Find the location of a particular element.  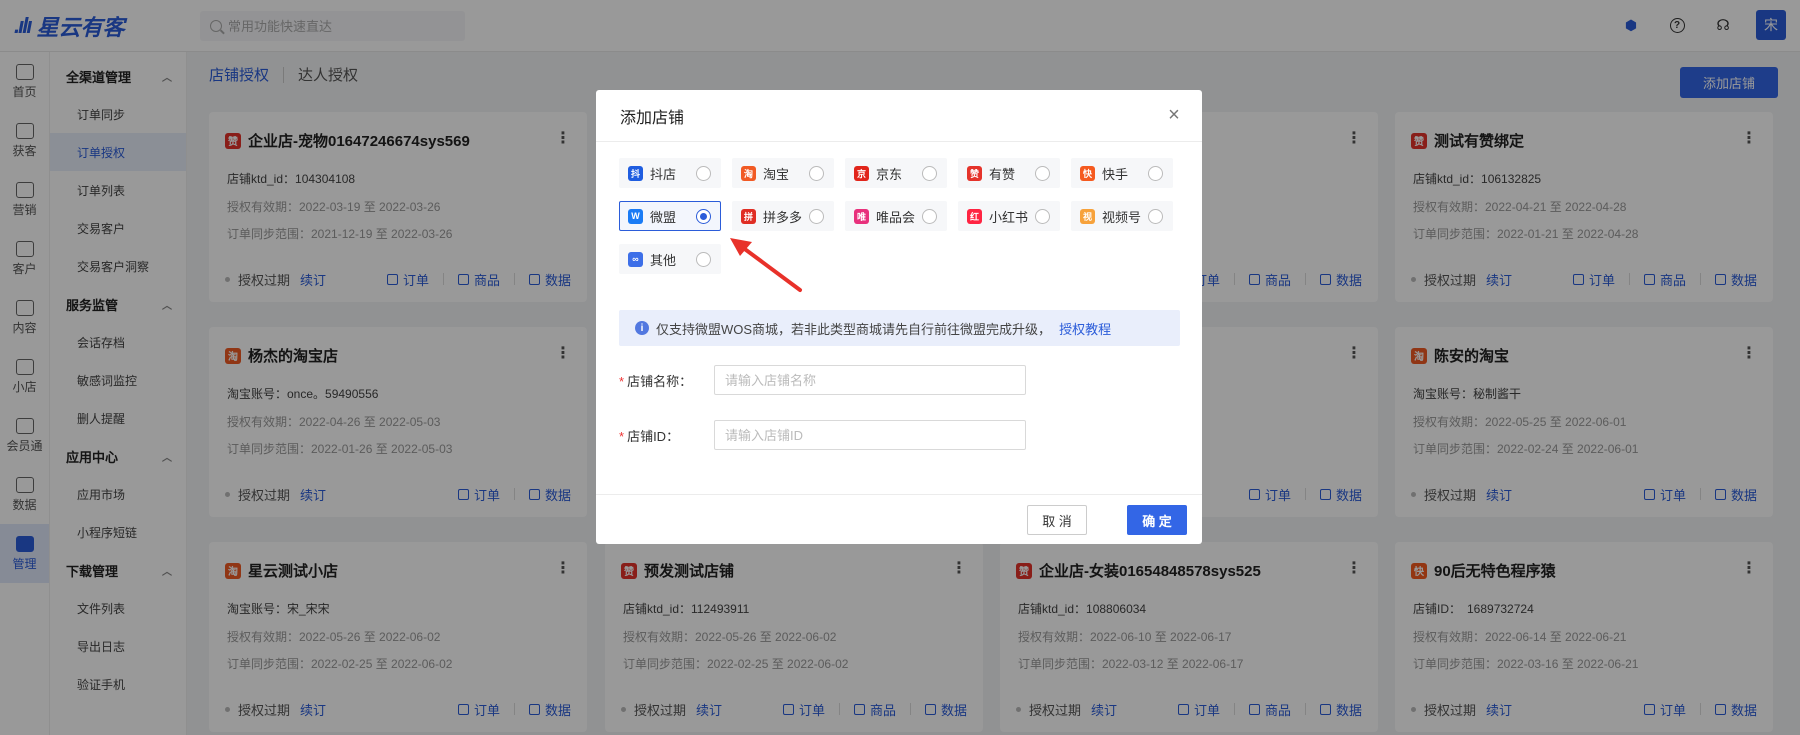

close-icon: × is located at coordinates (1174, 115).